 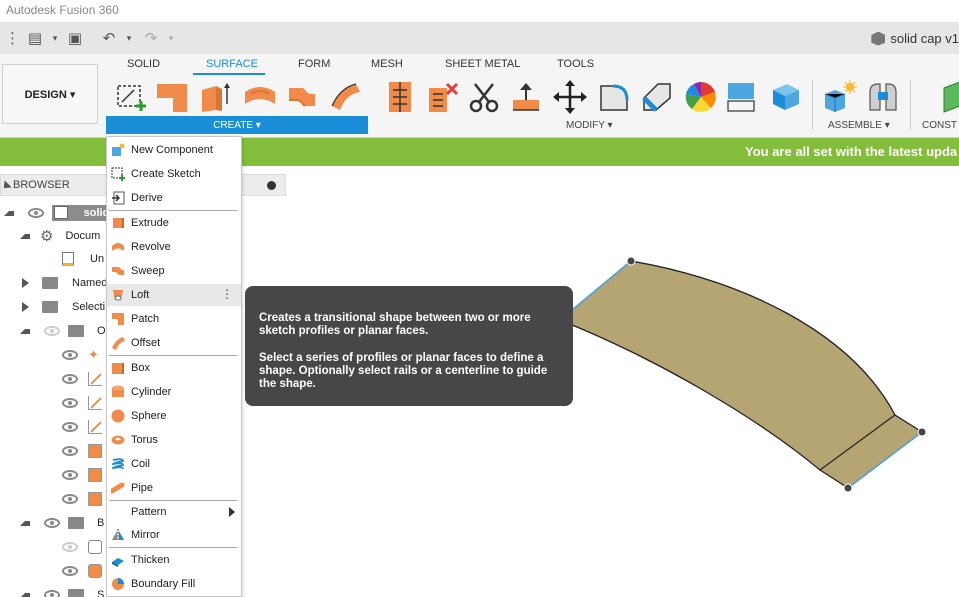 I want to click on tree-root-row: solid, so click(x=56, y=213).